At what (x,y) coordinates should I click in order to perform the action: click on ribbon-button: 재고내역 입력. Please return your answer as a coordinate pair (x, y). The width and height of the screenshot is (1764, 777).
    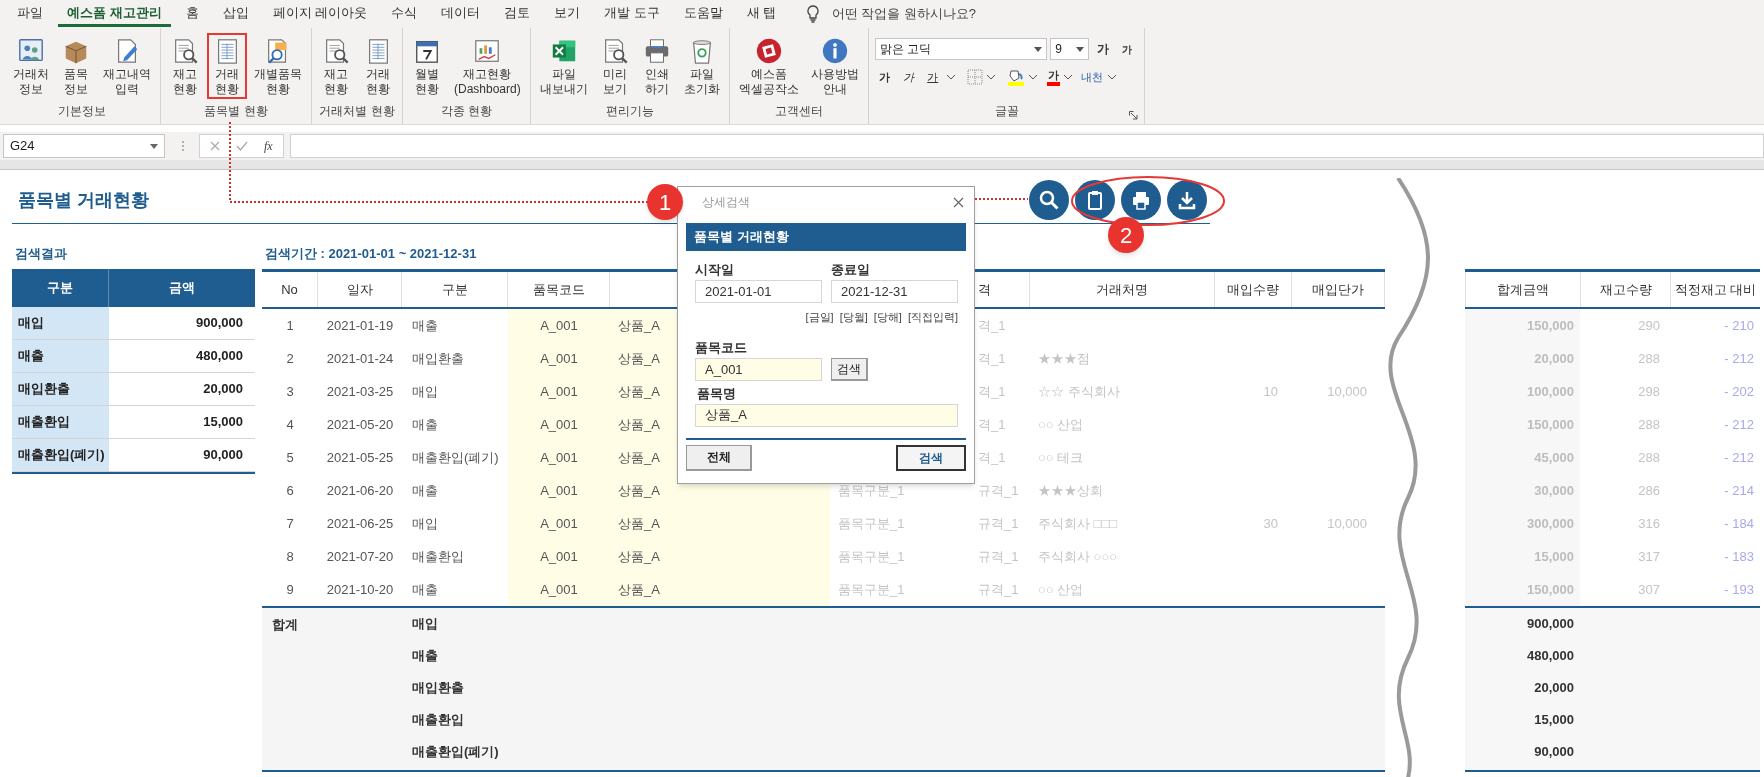
    Looking at the image, I should click on (127, 66).